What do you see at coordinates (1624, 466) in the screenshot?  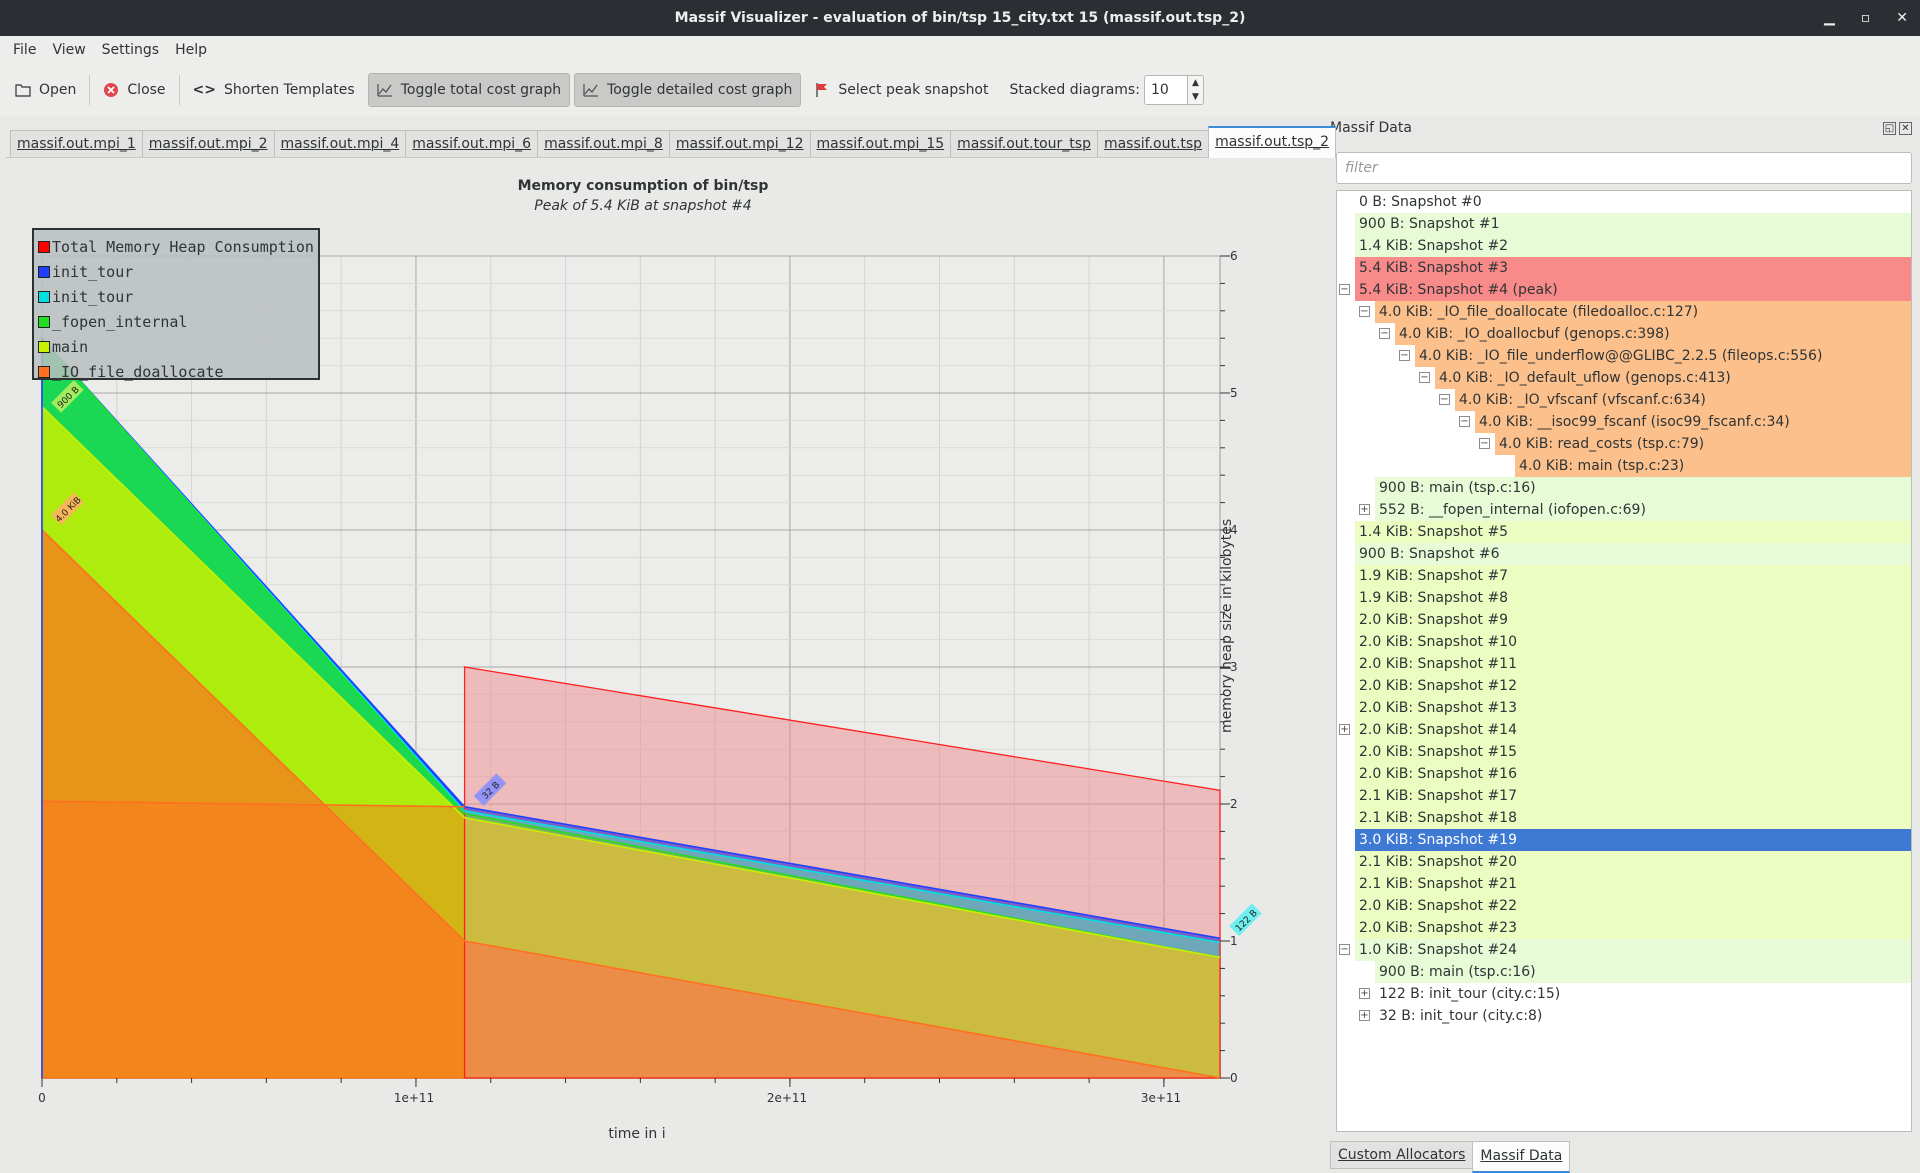 I see `tree-row: 4.0 KiB: main (tsp.c:23)` at bounding box center [1624, 466].